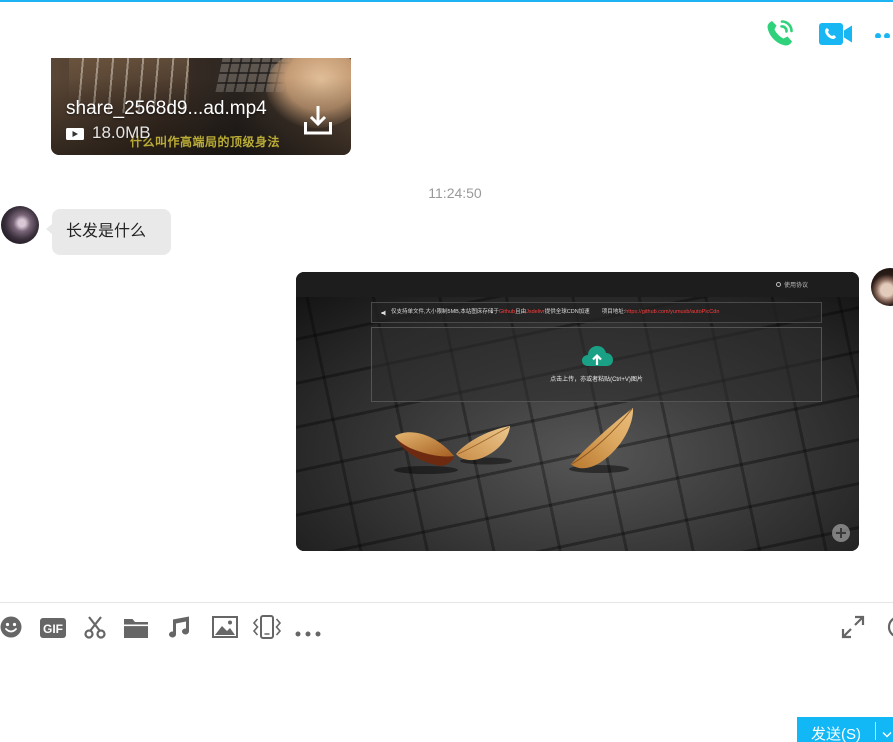 This screenshot has height=742, width=893. I want to click on send-button: 发送(S), so click(845, 729).